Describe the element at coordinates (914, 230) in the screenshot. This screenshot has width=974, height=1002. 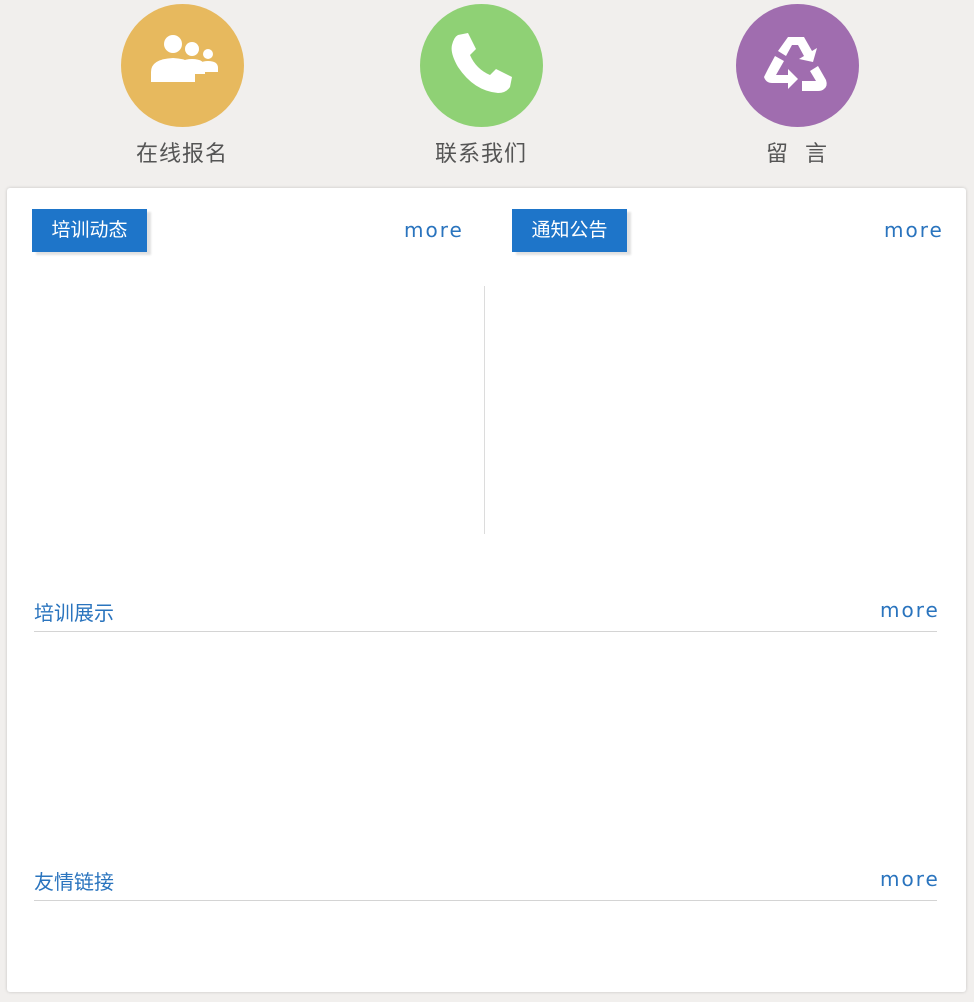
I see `notices-more-link: more` at that location.